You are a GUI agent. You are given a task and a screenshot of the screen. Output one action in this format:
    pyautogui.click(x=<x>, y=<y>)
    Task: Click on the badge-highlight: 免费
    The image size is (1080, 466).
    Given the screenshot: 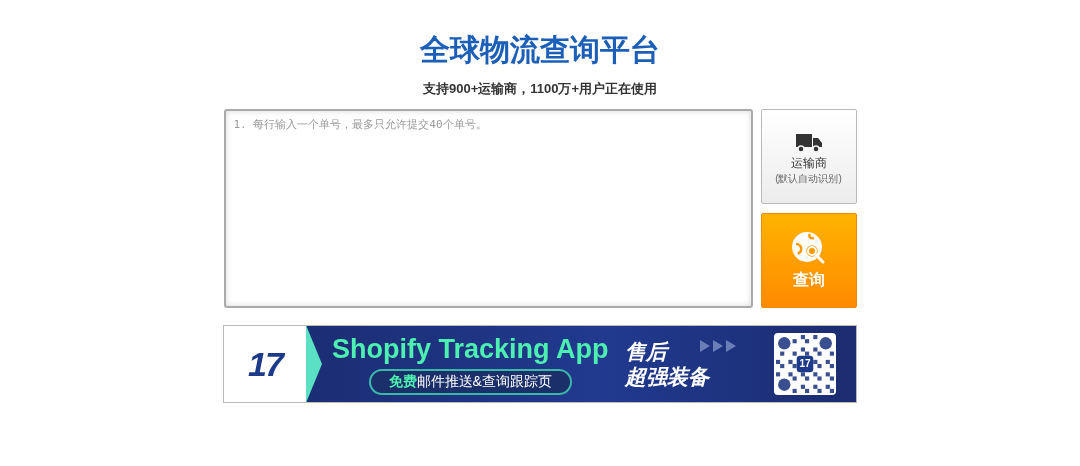 What is the action you would take?
    pyautogui.click(x=402, y=381)
    